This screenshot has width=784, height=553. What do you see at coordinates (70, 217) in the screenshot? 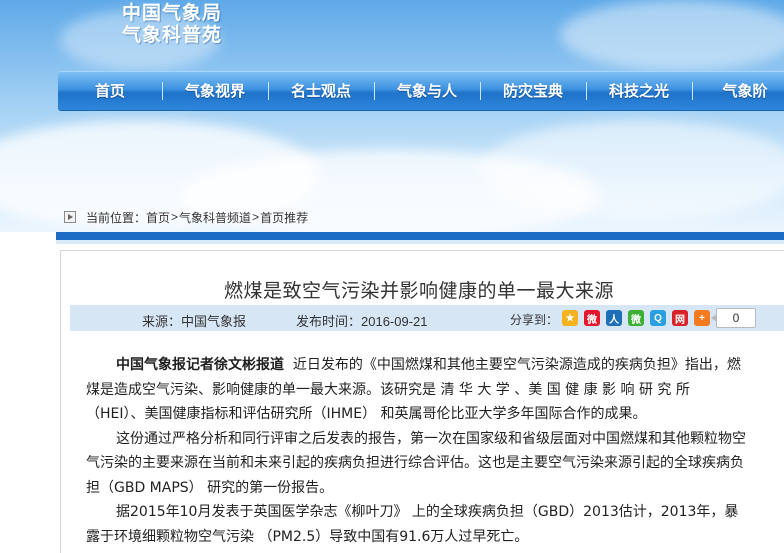
I see `location-icon` at bounding box center [70, 217].